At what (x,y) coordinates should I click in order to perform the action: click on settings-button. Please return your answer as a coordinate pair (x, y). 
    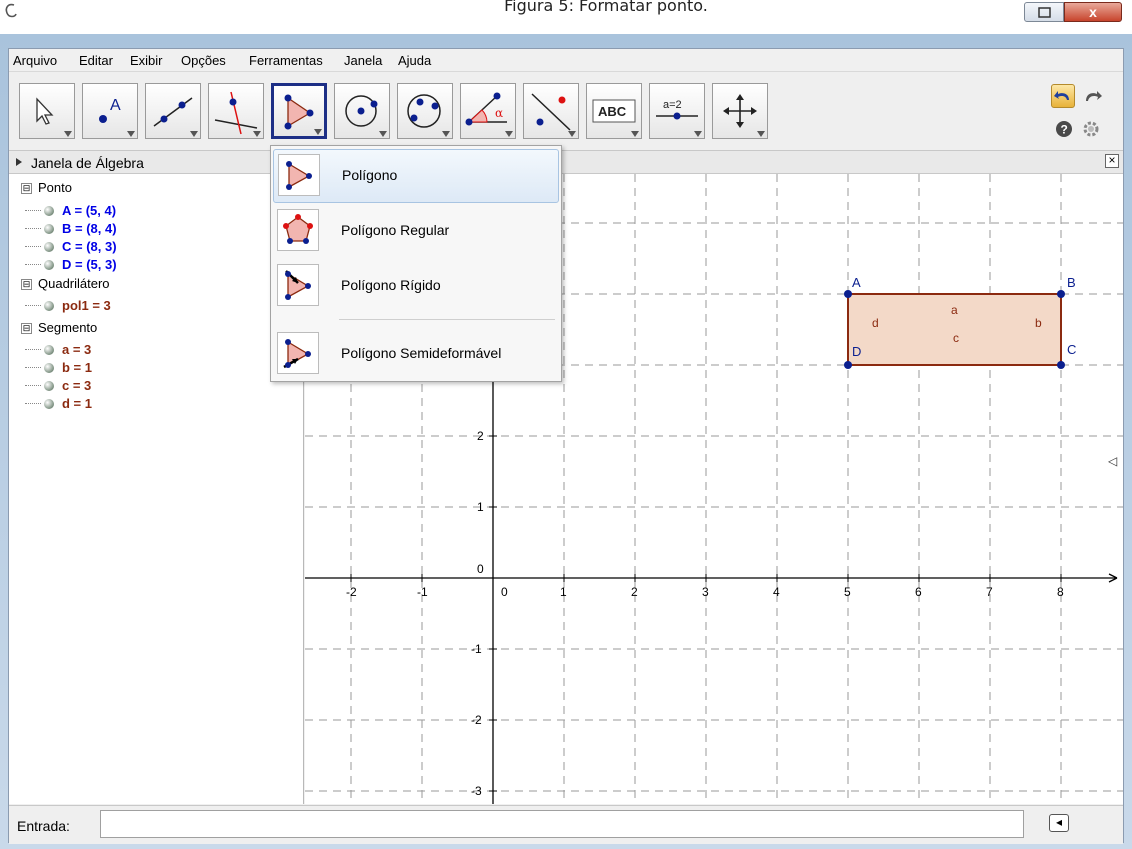
    Looking at the image, I should click on (1091, 129).